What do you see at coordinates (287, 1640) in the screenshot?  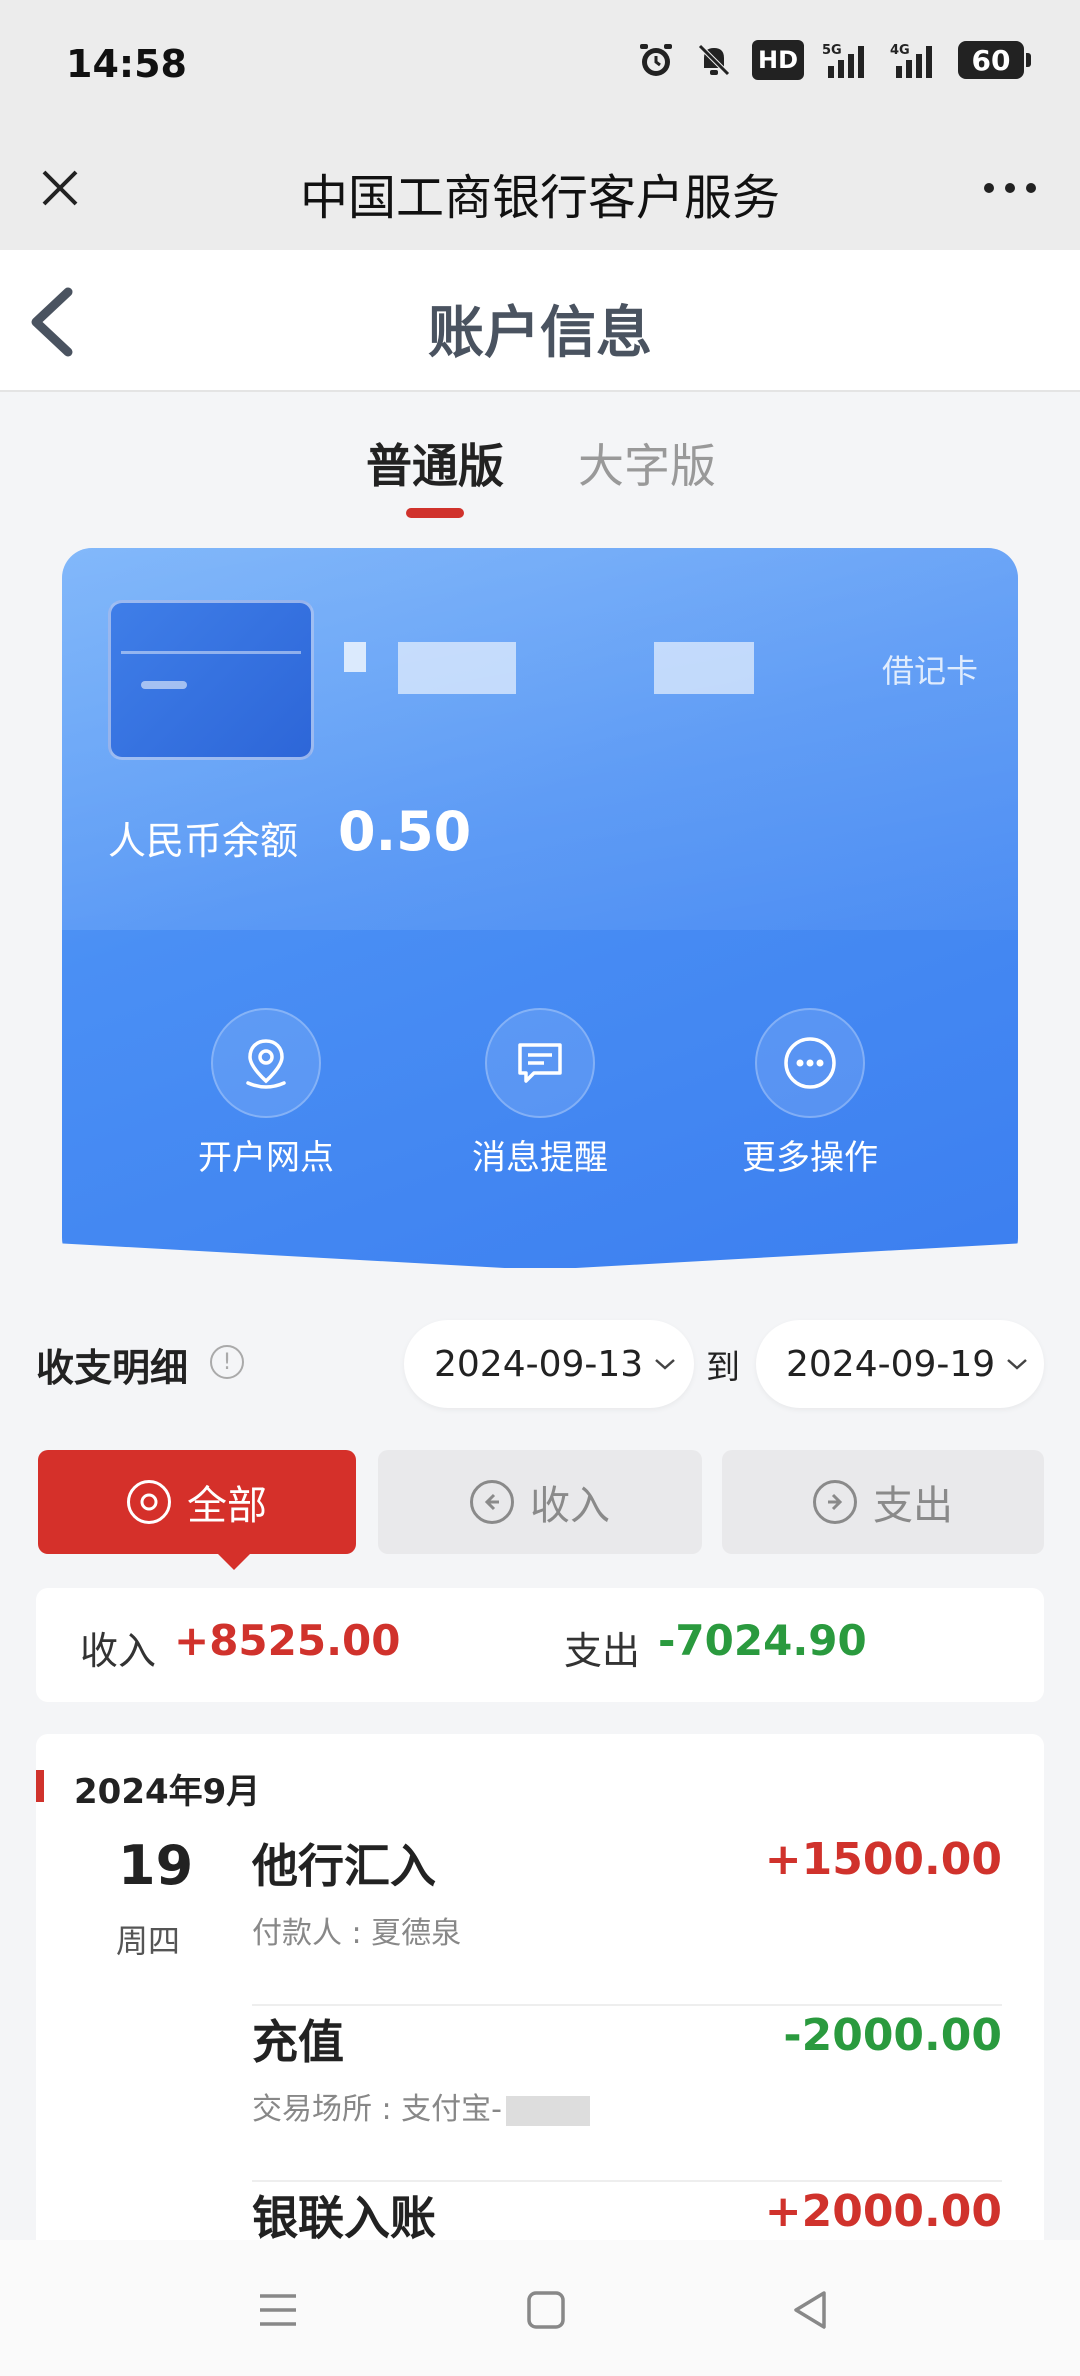 I see `income-total: +8525.00` at bounding box center [287, 1640].